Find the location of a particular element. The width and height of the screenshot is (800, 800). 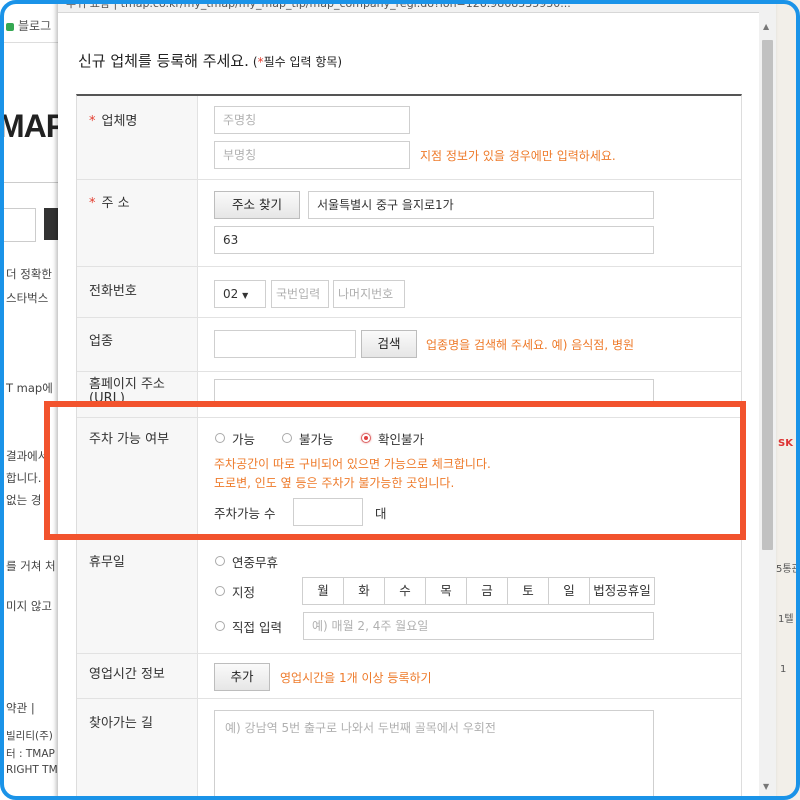

background-text: 빌리티(주) is located at coordinates (29, 736).